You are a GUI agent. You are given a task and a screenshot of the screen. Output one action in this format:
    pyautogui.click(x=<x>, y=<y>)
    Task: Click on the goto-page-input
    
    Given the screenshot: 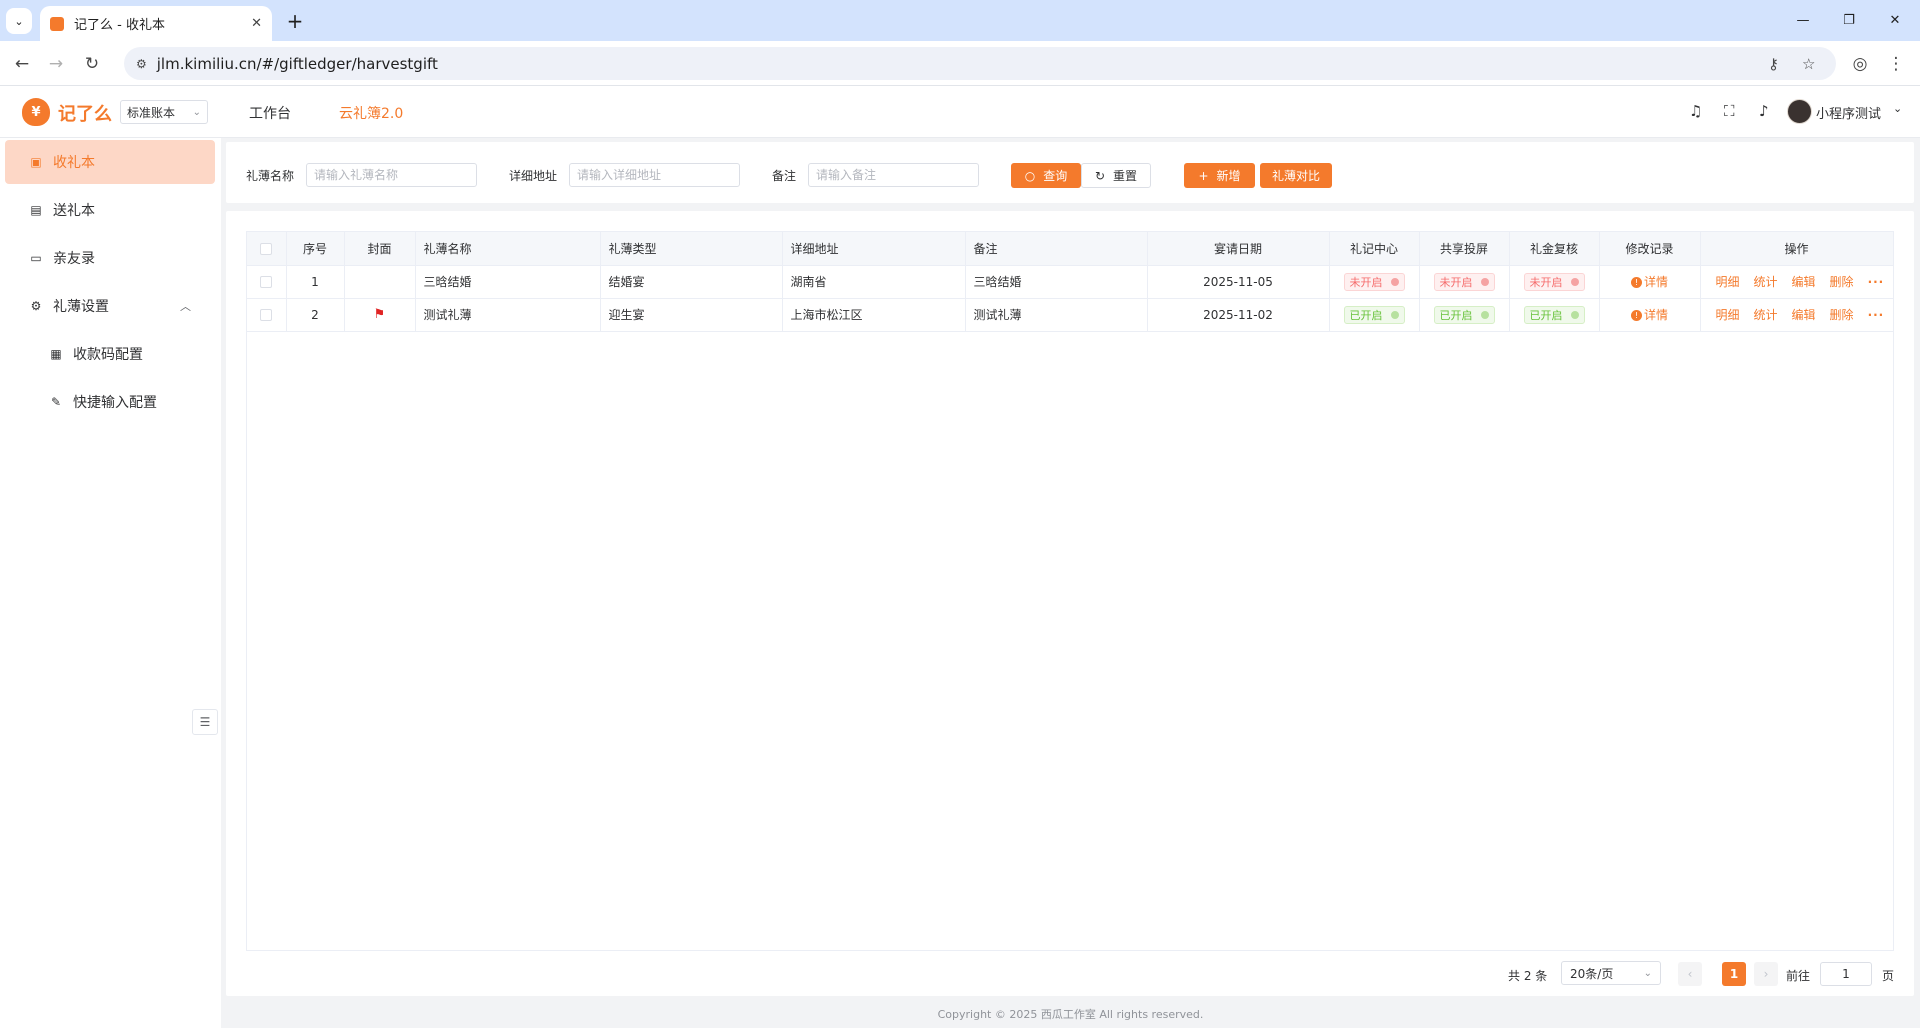 What is the action you would take?
    pyautogui.click(x=1846, y=974)
    